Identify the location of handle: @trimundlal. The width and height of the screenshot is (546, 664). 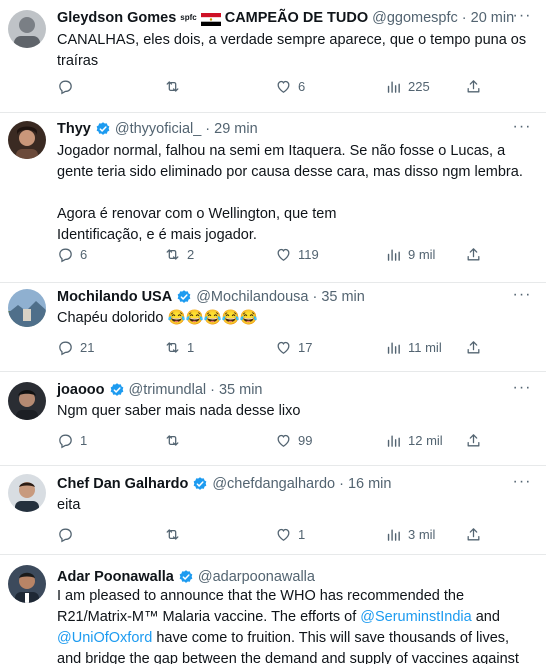
(168, 390).